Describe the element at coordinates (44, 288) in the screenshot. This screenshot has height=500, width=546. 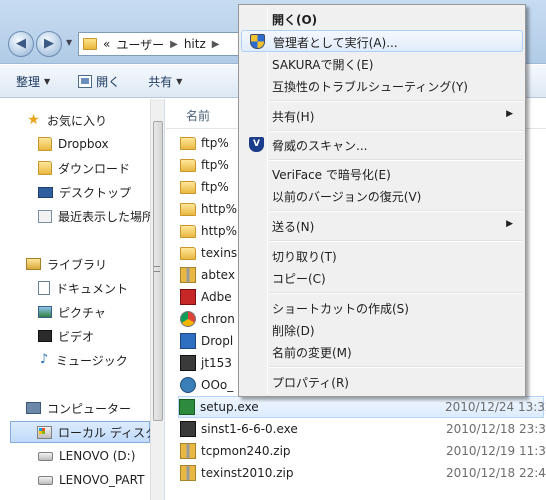
I see `document-icon` at that location.